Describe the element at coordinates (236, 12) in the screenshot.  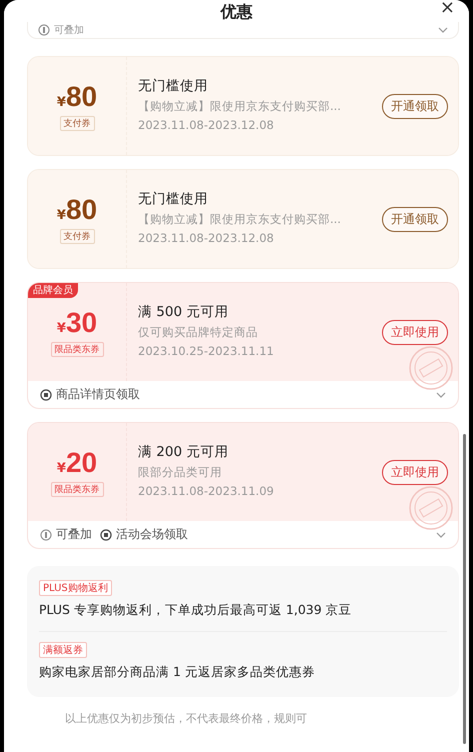
I see `sheet-title: 优惠` at that location.